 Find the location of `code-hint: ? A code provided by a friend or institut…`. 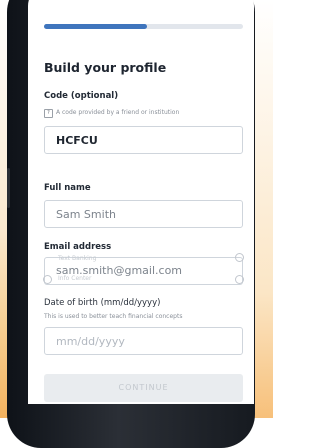

code-hint: ? A code provided by a friend or institut… is located at coordinates (111, 113).